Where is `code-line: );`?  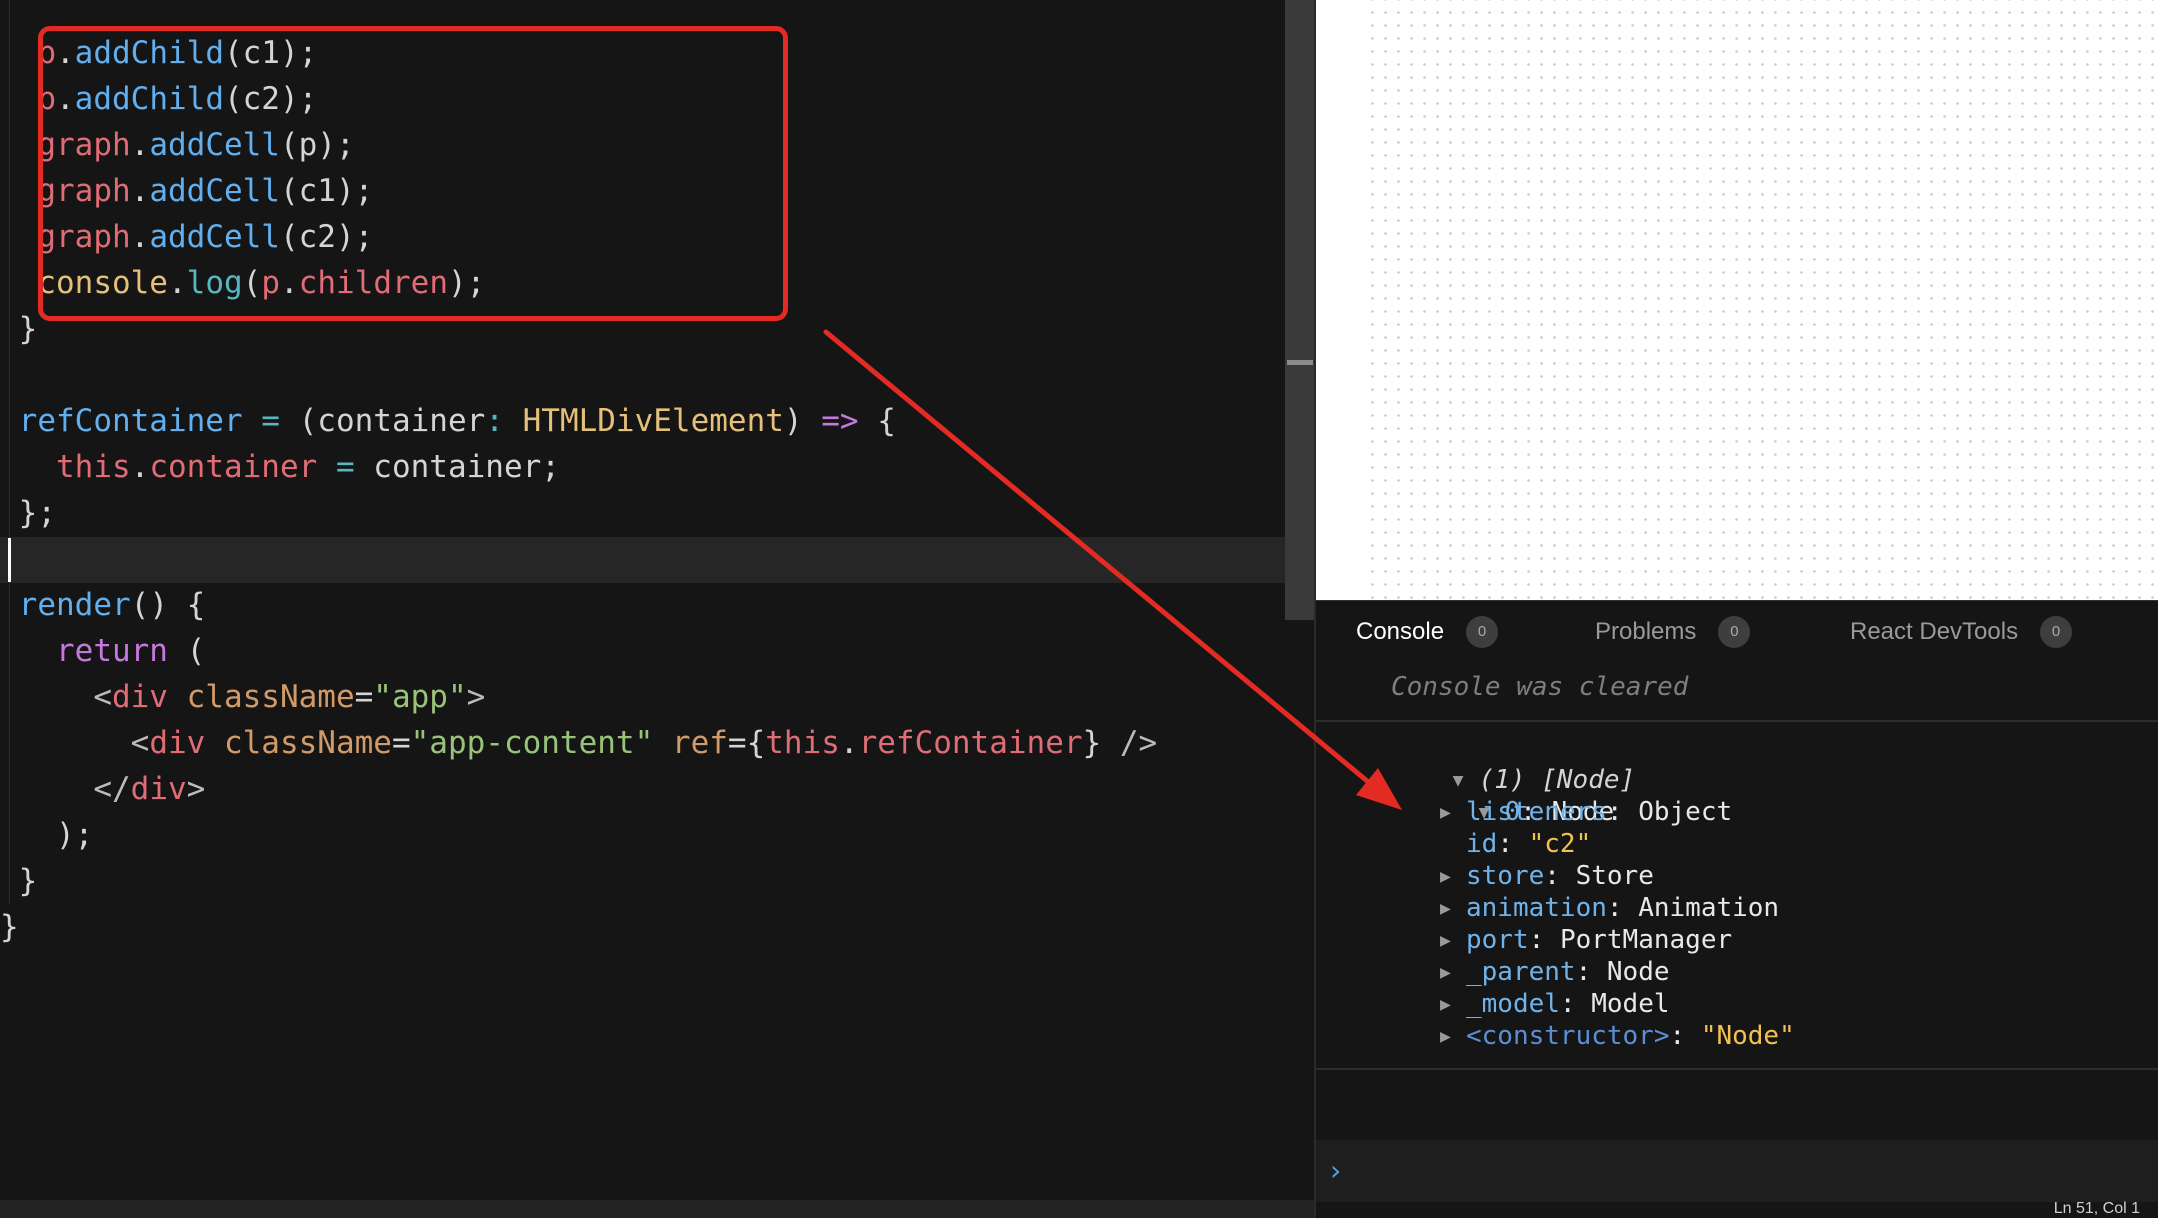 code-line: ); is located at coordinates (46, 835).